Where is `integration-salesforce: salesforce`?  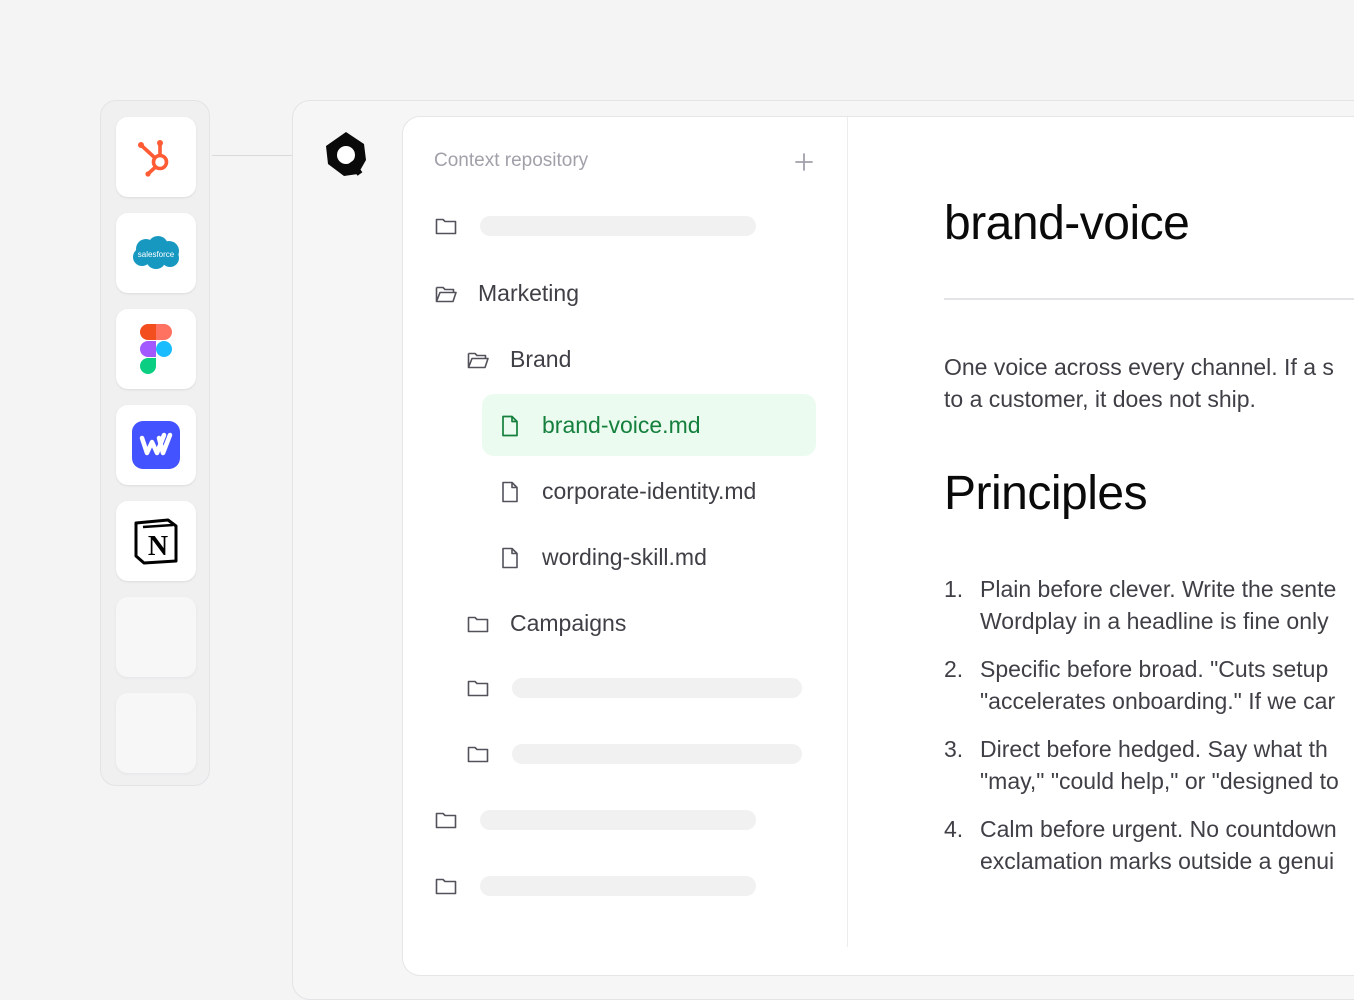 integration-salesforce: salesforce is located at coordinates (156, 253).